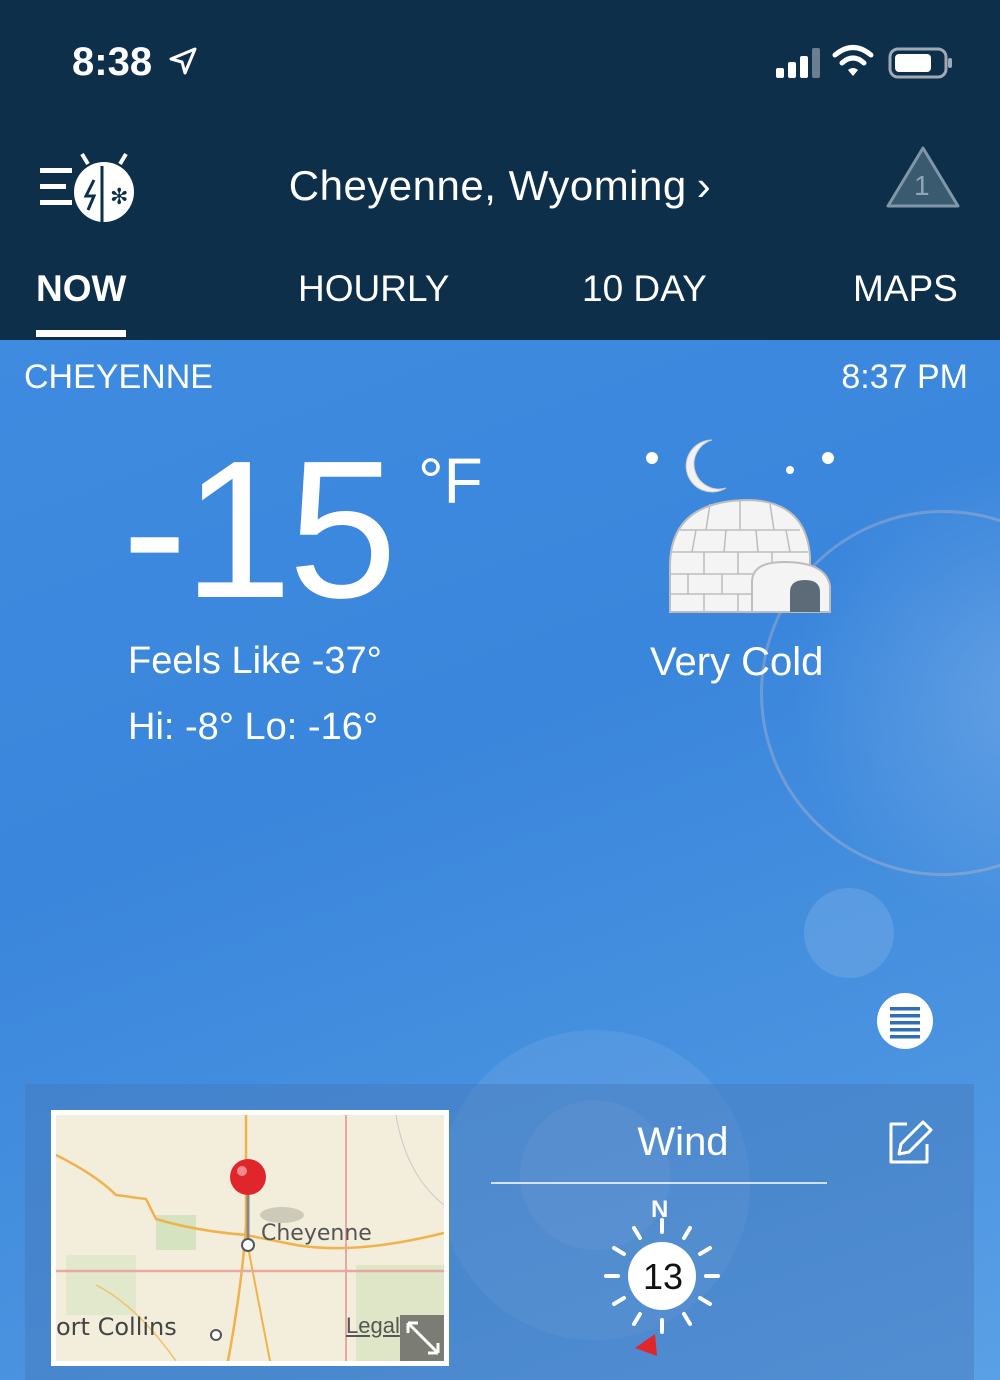 The width and height of the screenshot is (1000, 1380). I want to click on battery-icon, so click(920, 63).